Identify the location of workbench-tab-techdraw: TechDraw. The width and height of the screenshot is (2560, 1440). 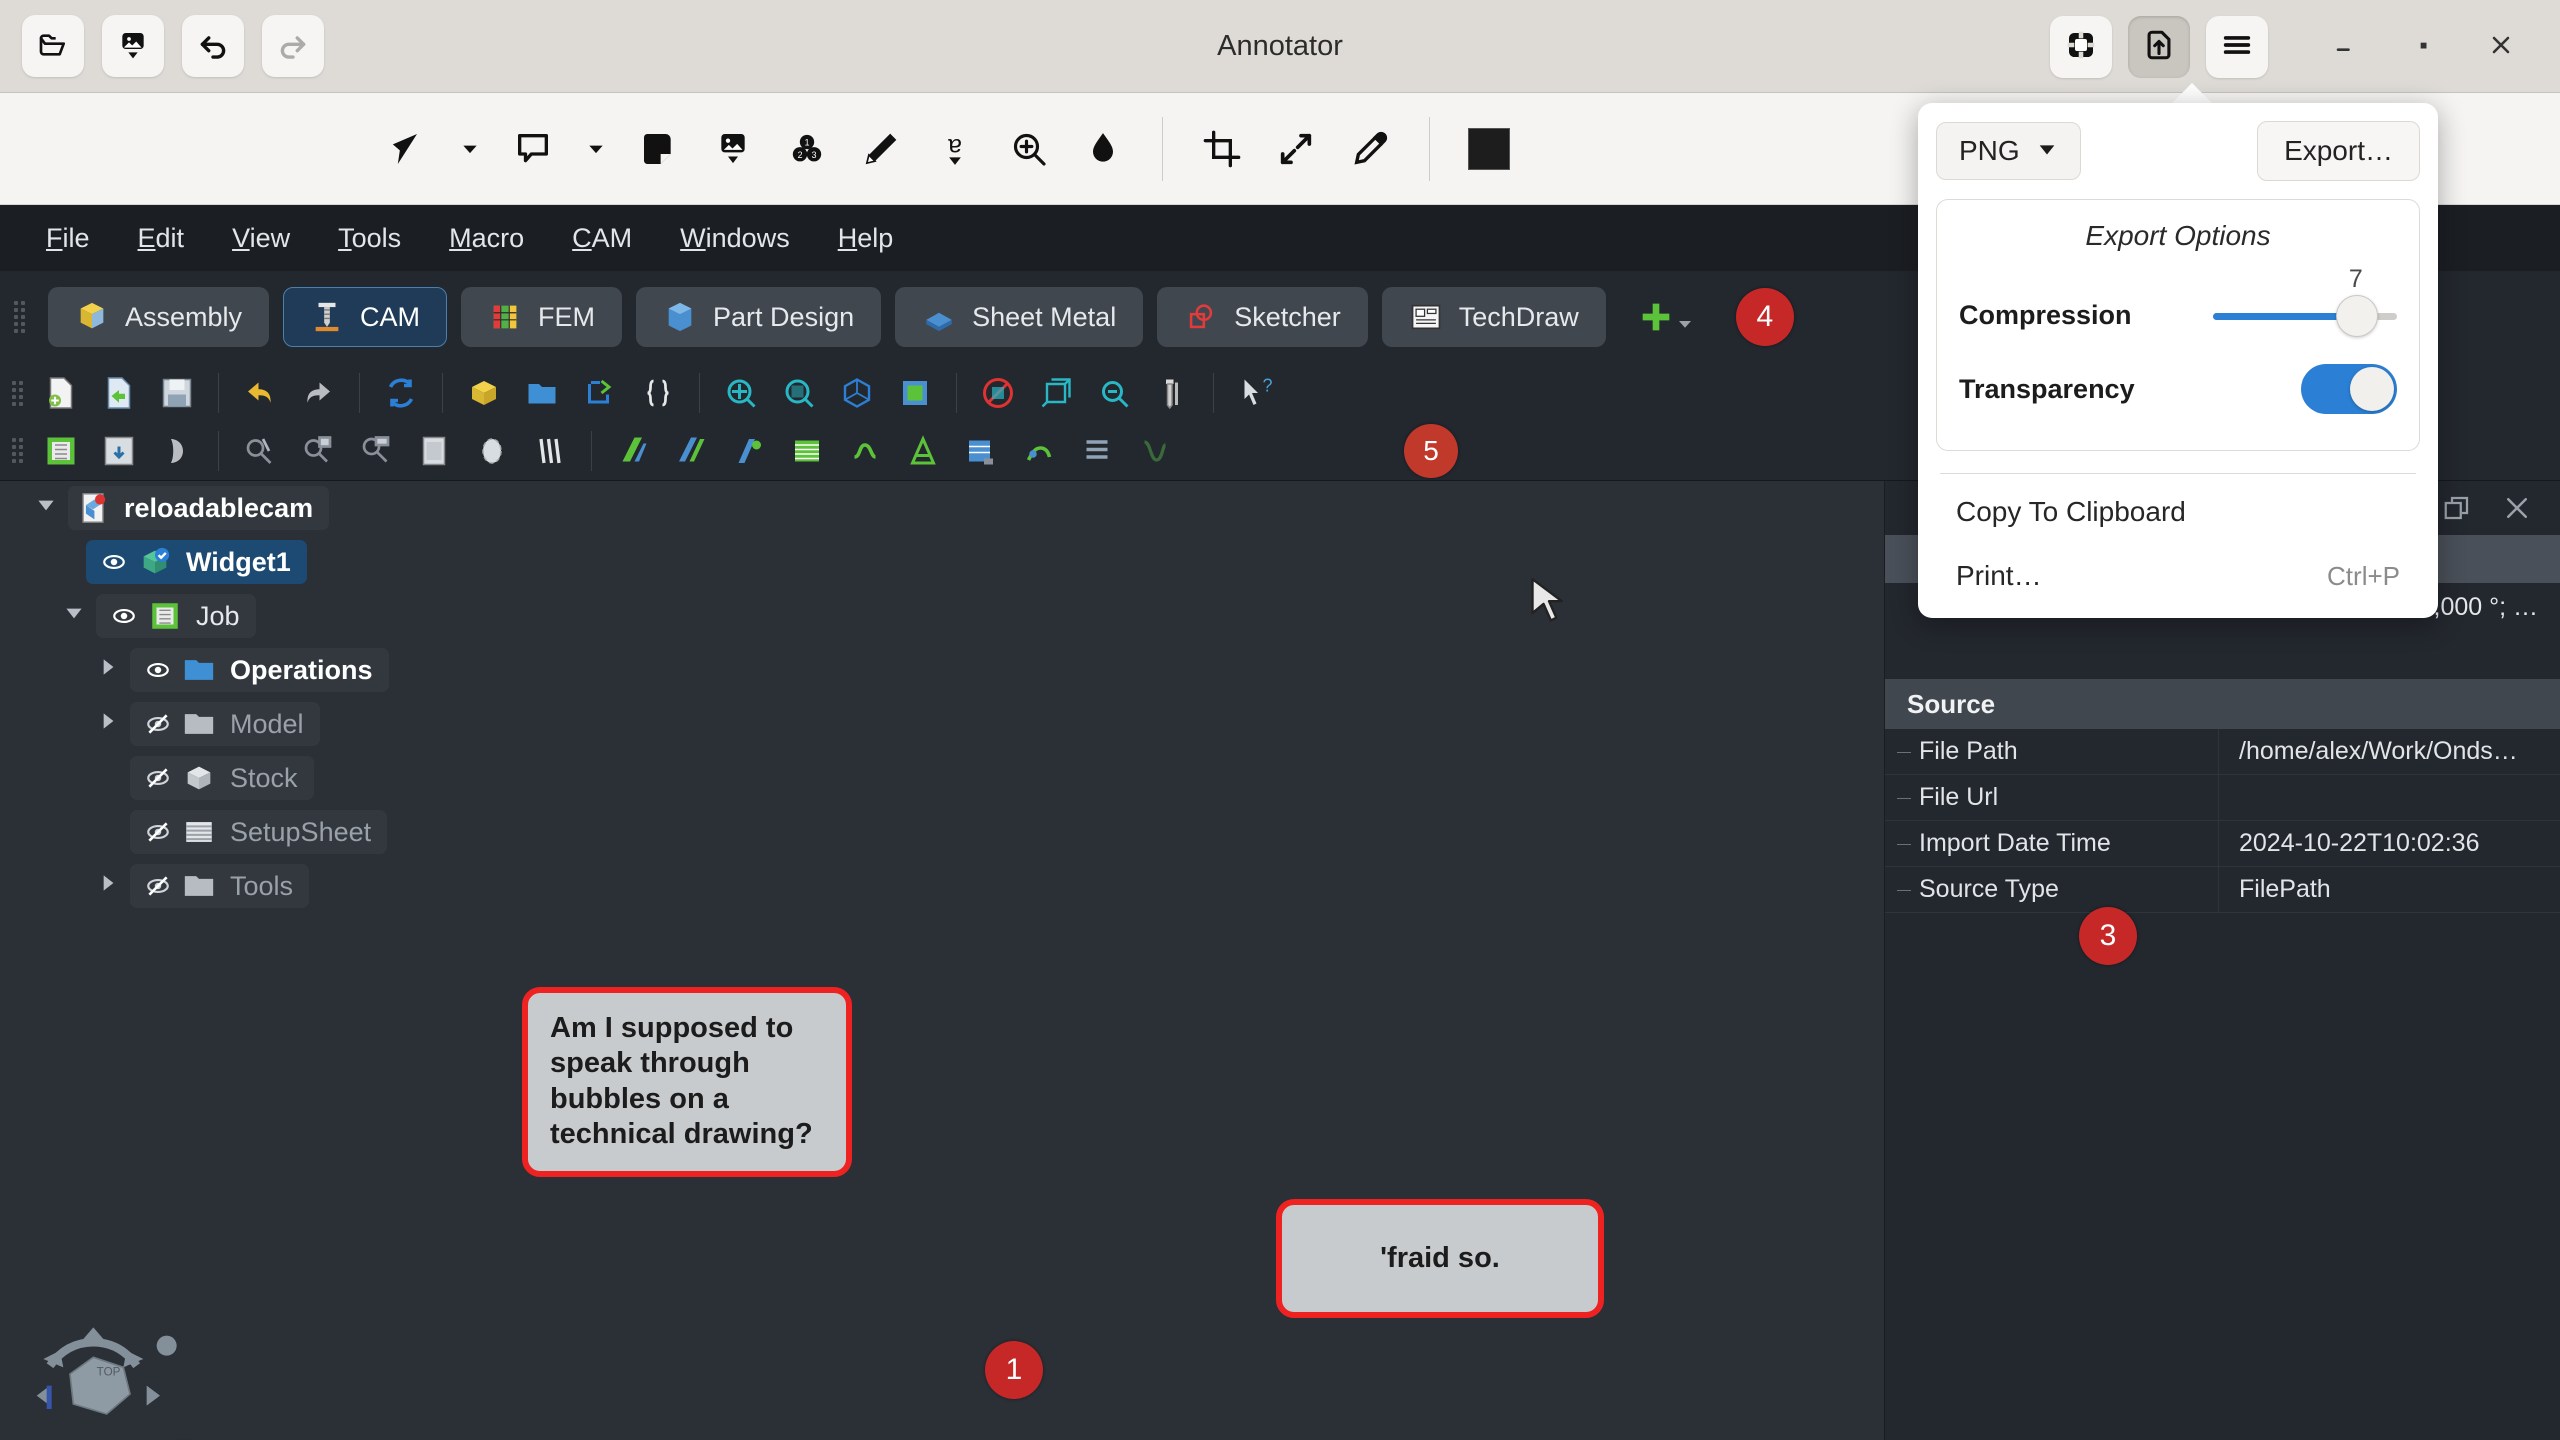
(1493, 317).